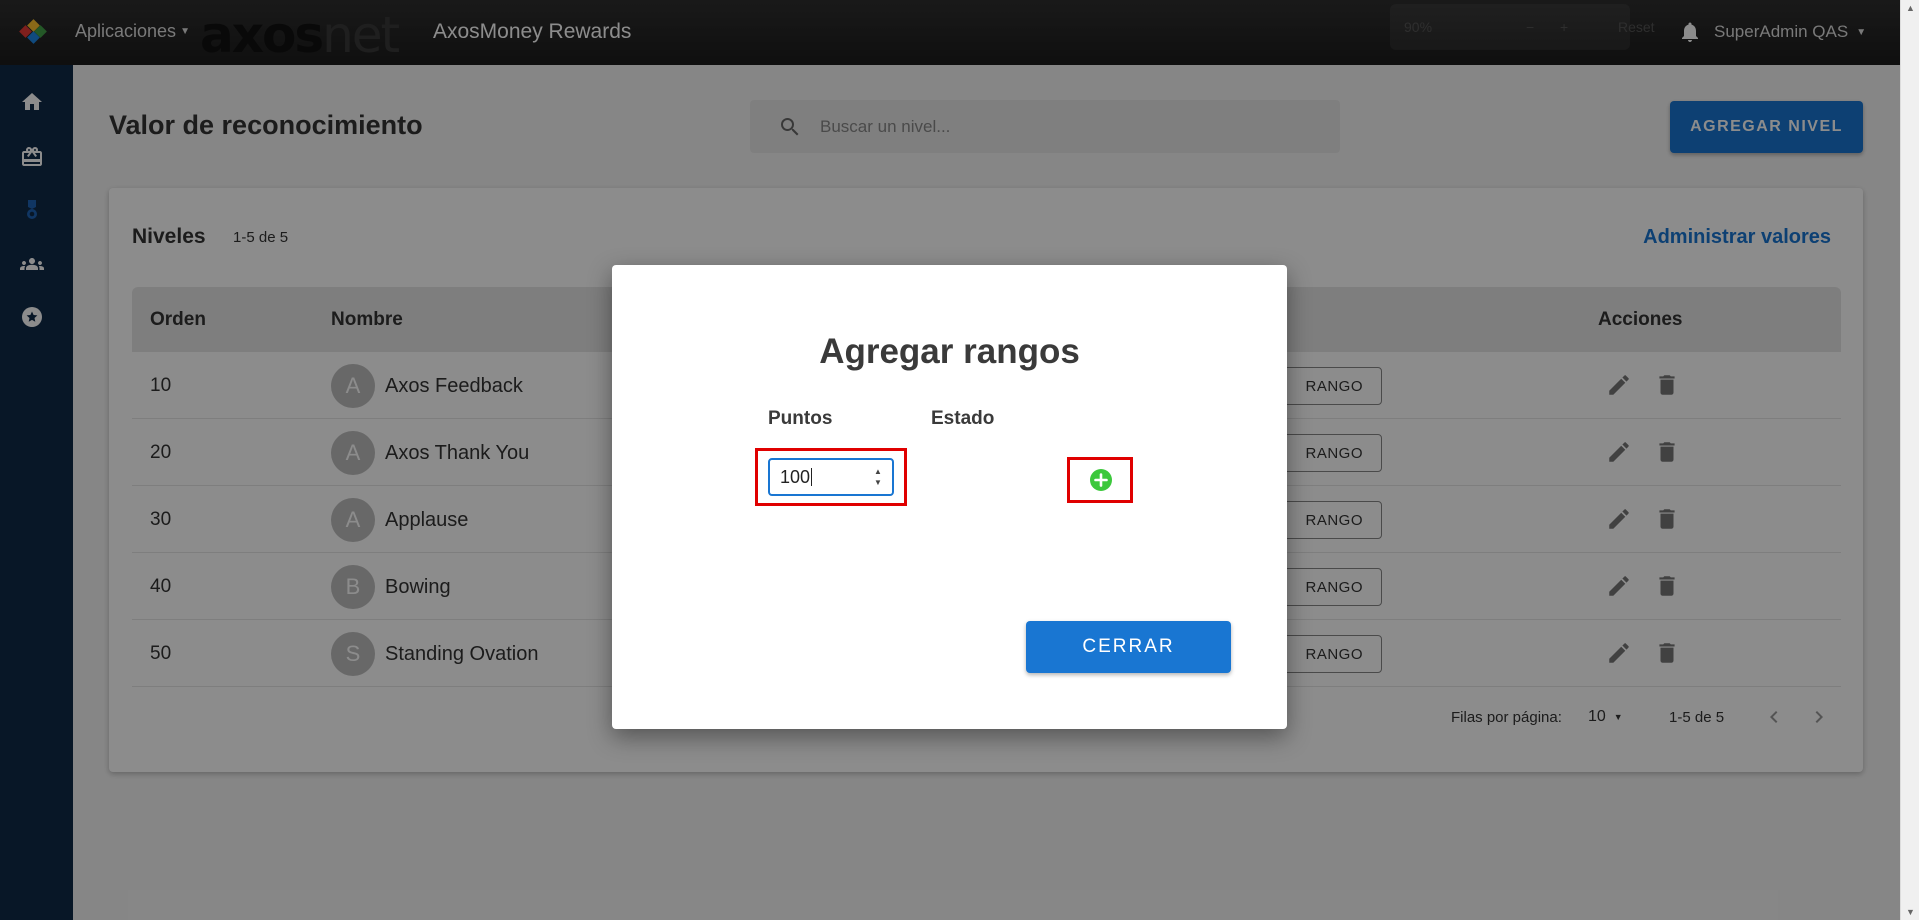 The image size is (1919, 920). I want to click on dialog-title: Agregar rangos, so click(949, 351).